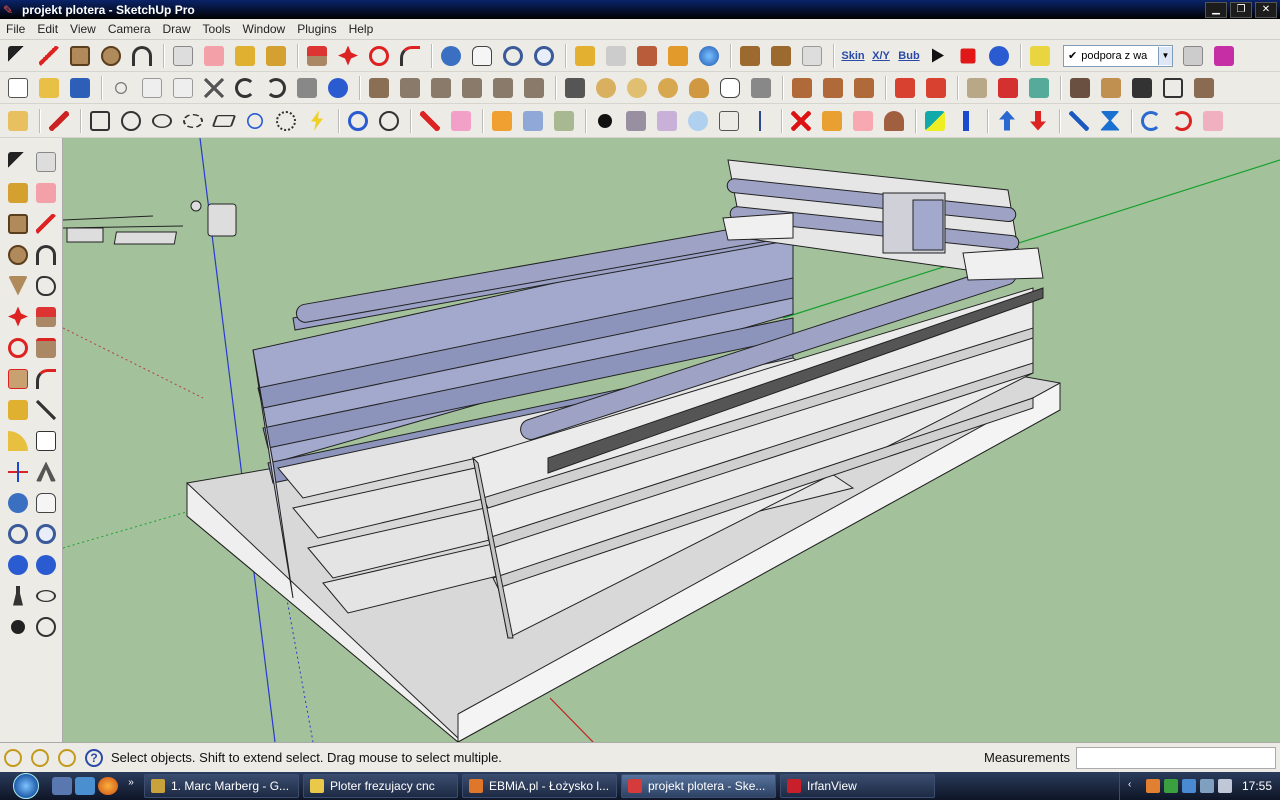  I want to click on palette-follow-me-tool, so click(46, 347).